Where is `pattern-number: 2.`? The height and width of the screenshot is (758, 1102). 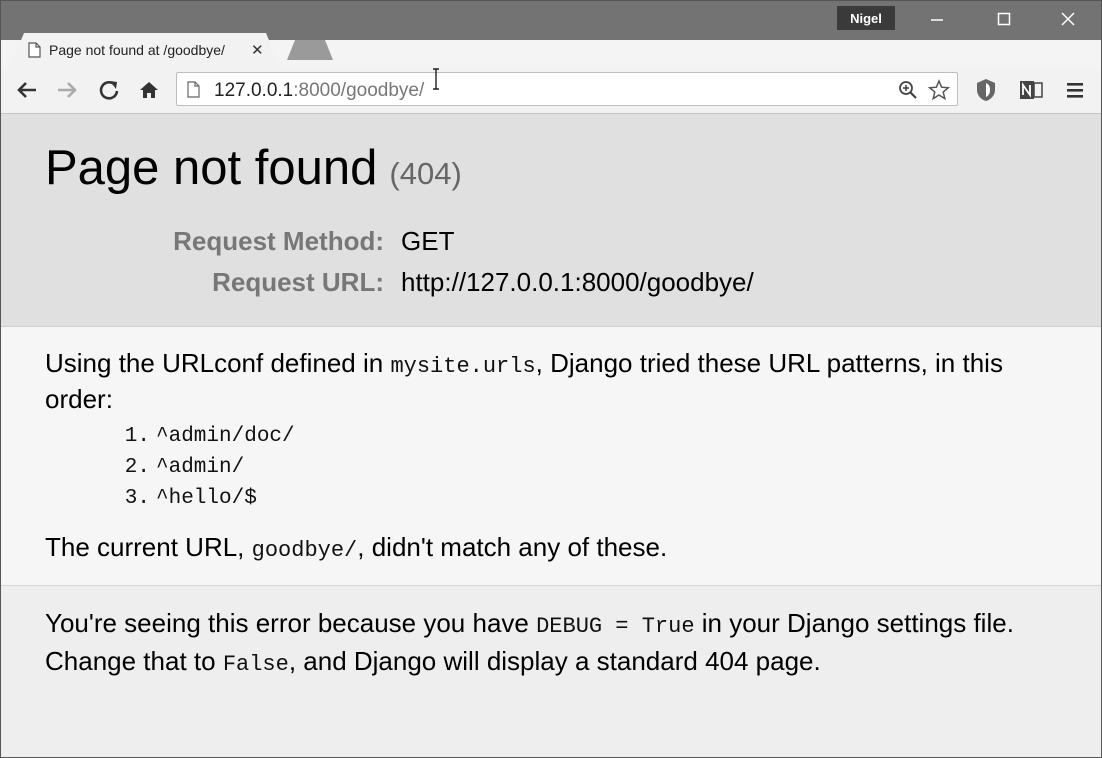 pattern-number: 2. is located at coordinates (137, 467).